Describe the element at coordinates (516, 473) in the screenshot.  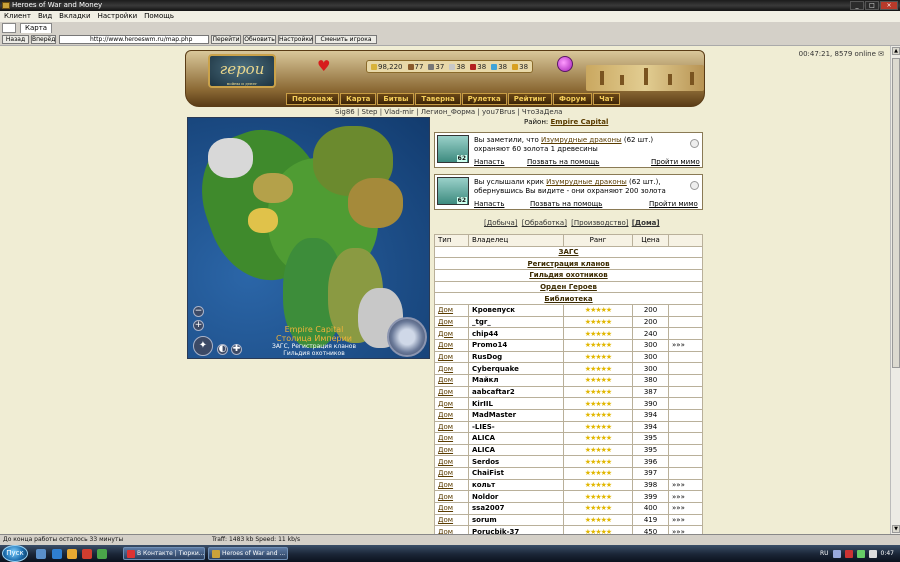
I see `owner-name: ChaiFist` at that location.